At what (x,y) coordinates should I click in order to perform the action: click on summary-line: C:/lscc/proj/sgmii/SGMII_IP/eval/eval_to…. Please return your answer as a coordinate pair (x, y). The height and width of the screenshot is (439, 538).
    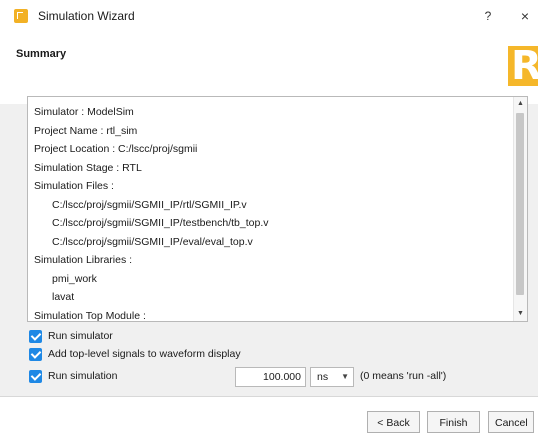
    Looking at the image, I should click on (152, 241).